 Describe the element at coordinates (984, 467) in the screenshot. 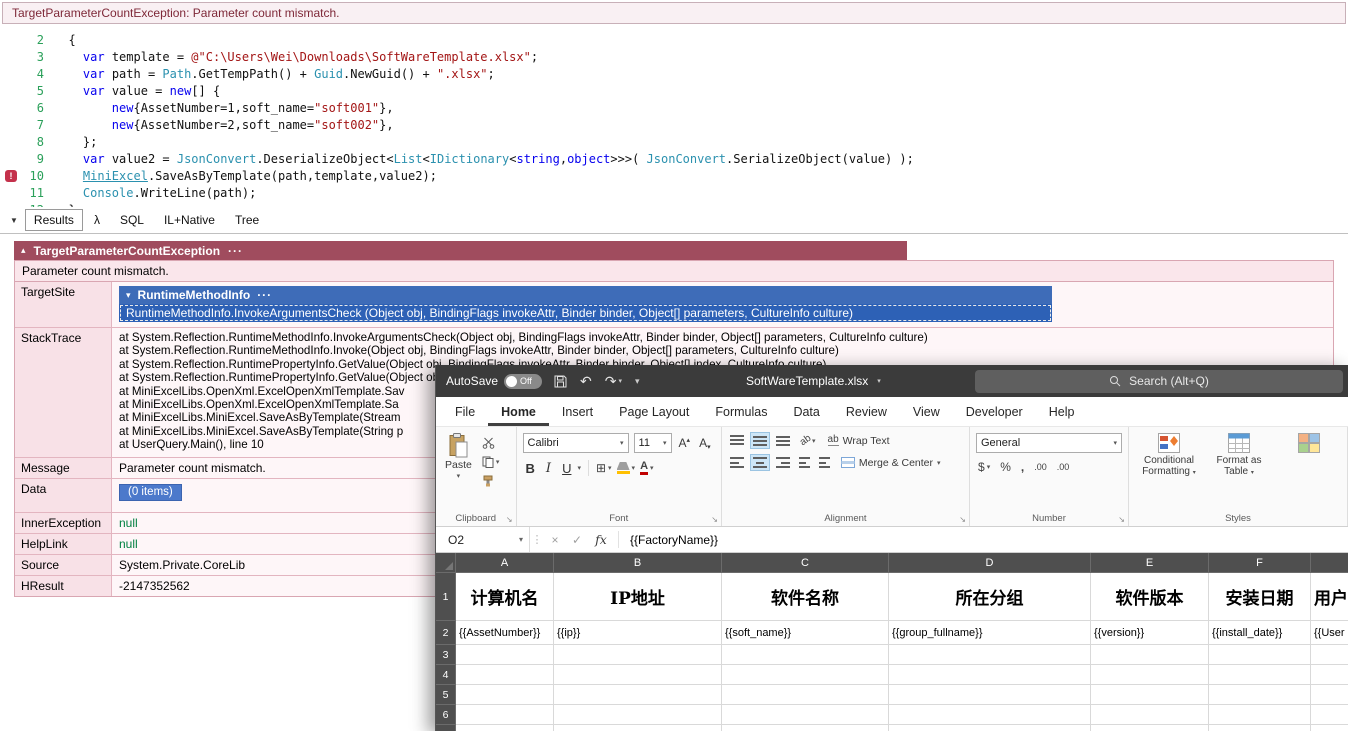

I see `accounting-format-button: $ ▾` at that location.